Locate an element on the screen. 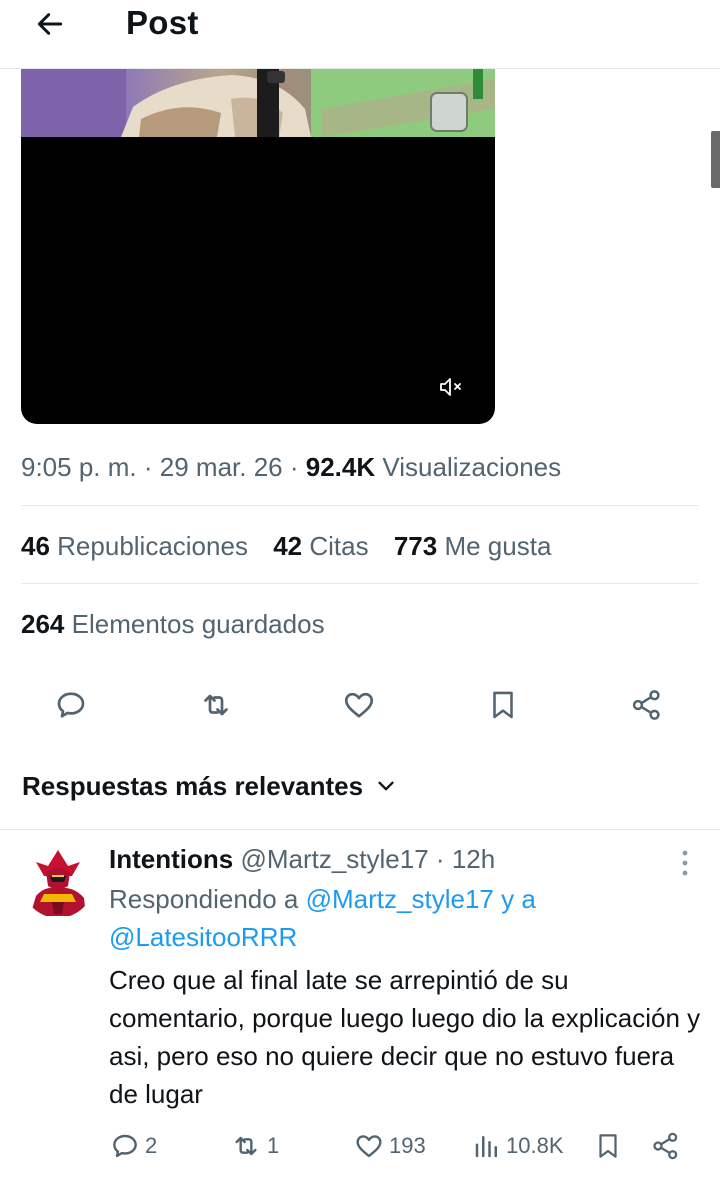 This screenshot has width=720, height=1179. reply-reposts-count: 1 is located at coordinates (273, 1145).